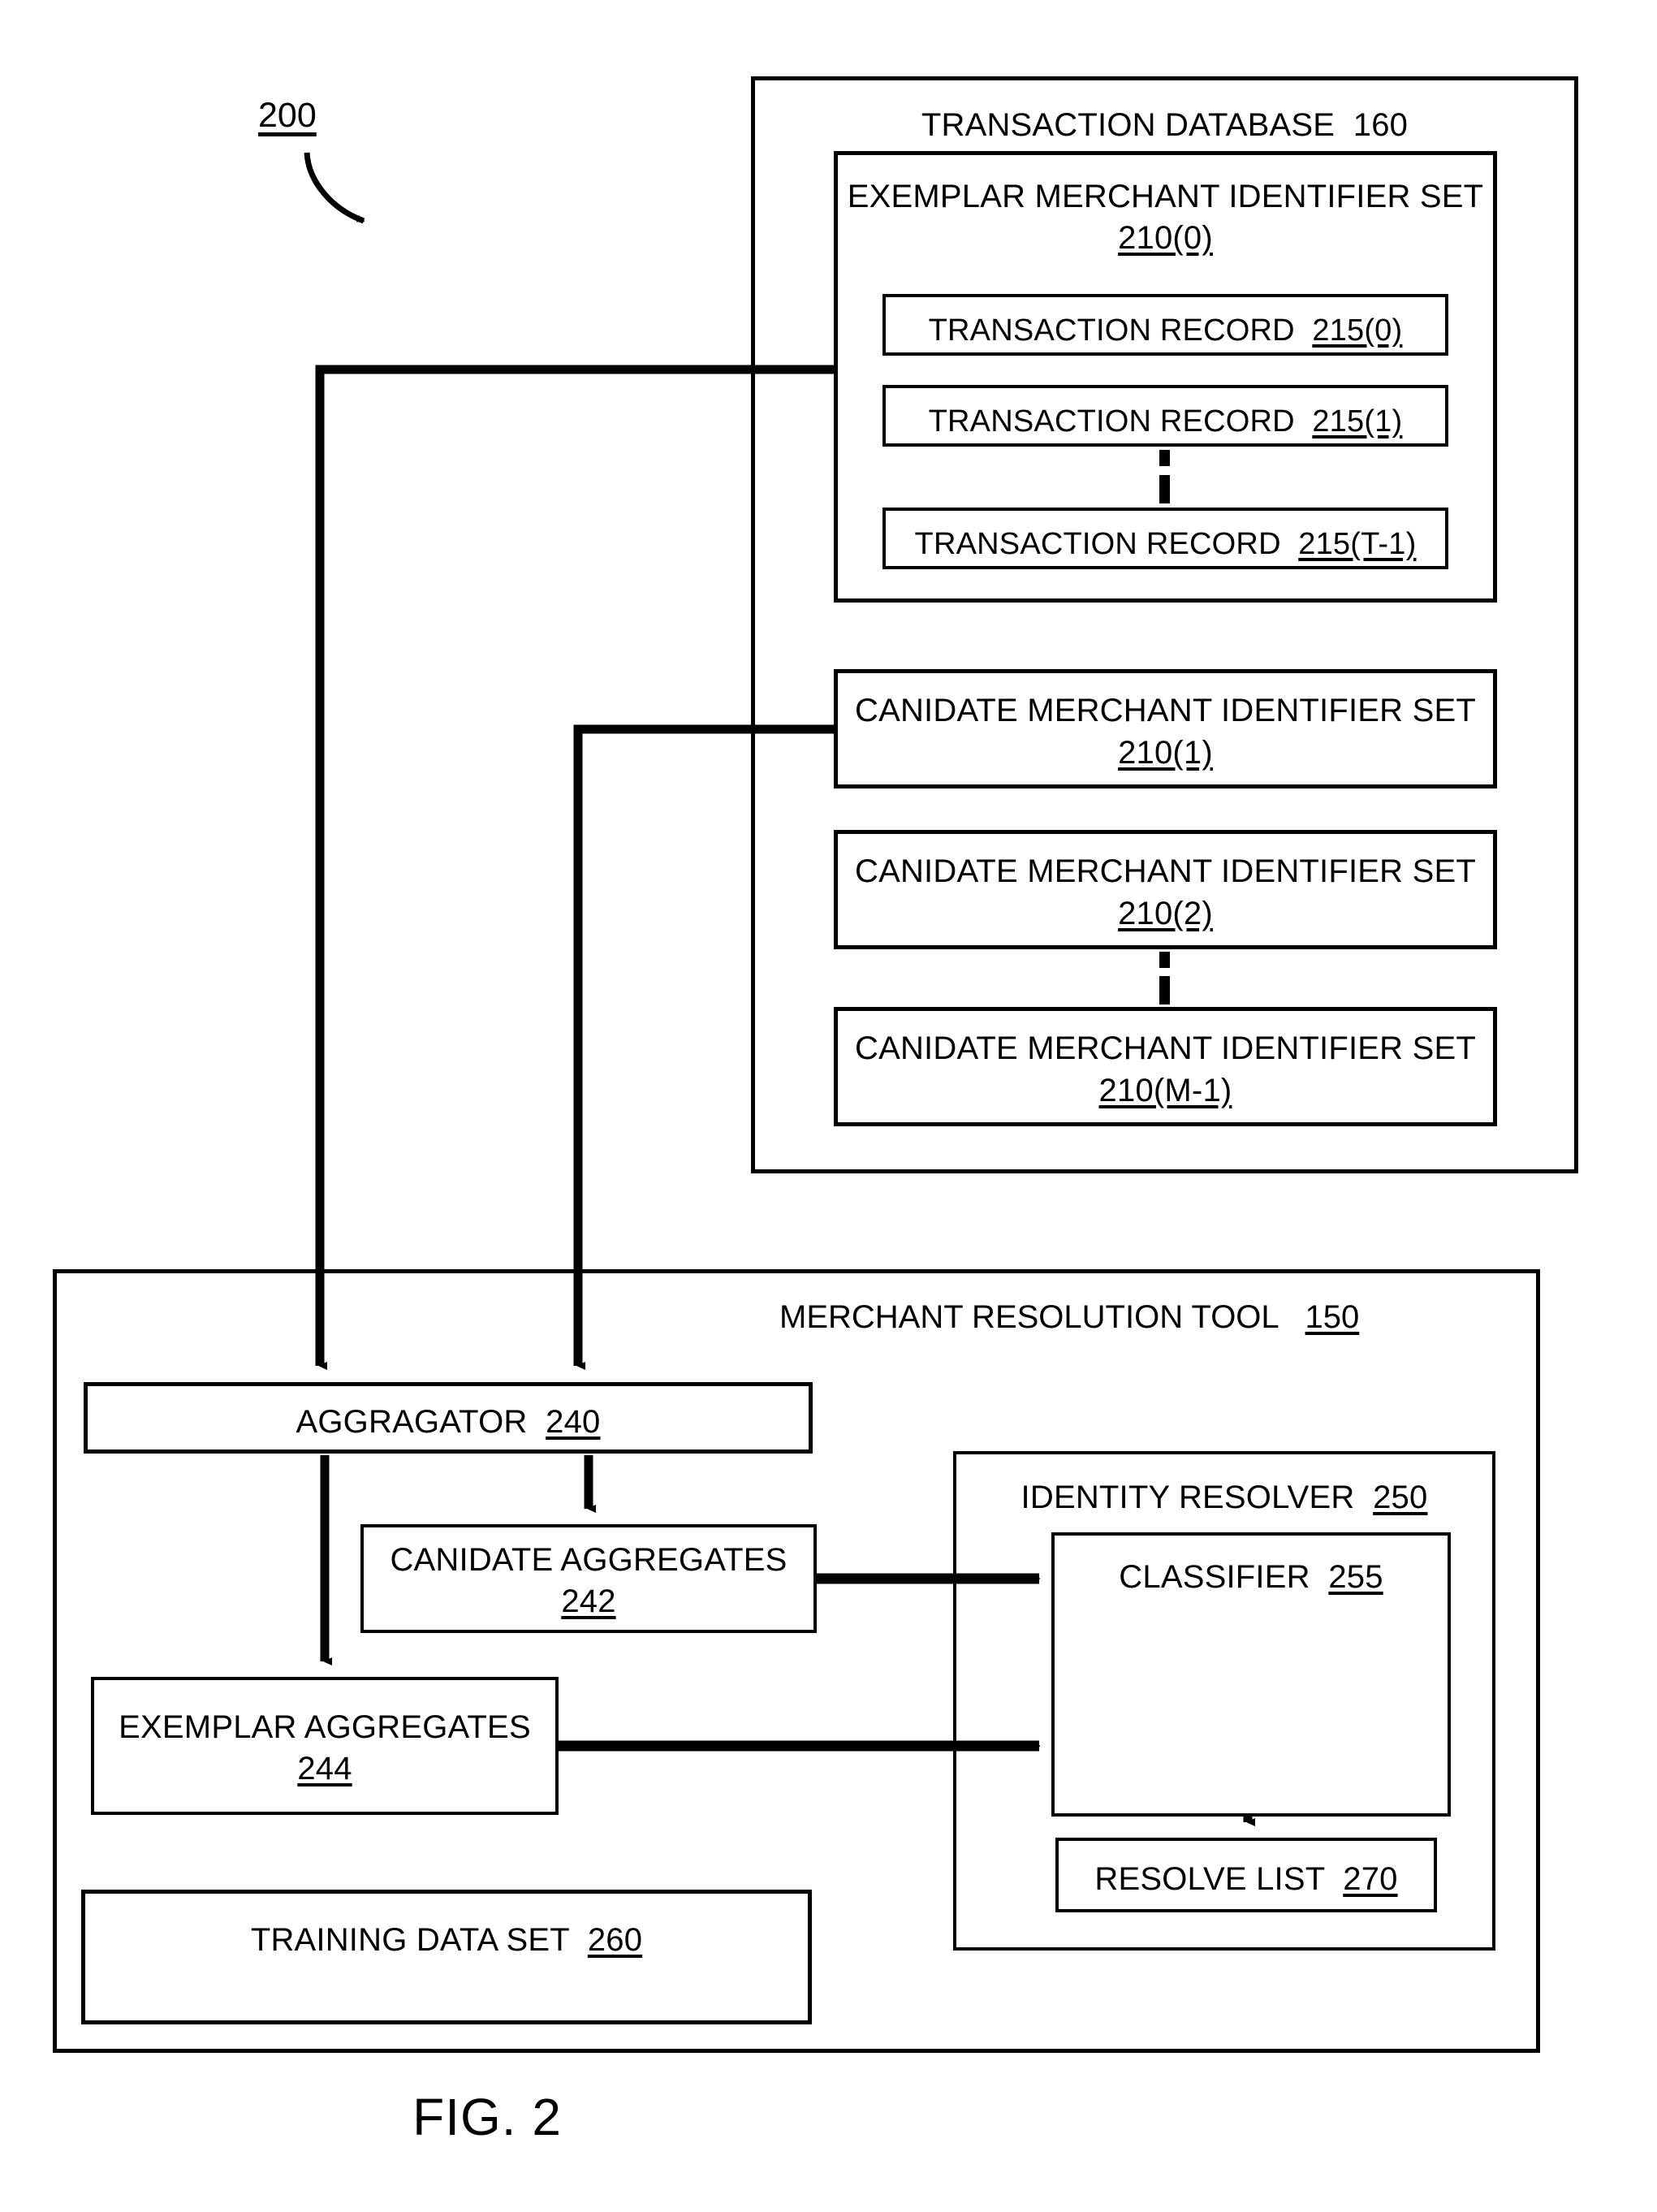  Describe the element at coordinates (1165, 1048) in the screenshot. I see `candidate-set-m-text: CANIDATE MERCHANT IDENTIFIER SET` at that location.